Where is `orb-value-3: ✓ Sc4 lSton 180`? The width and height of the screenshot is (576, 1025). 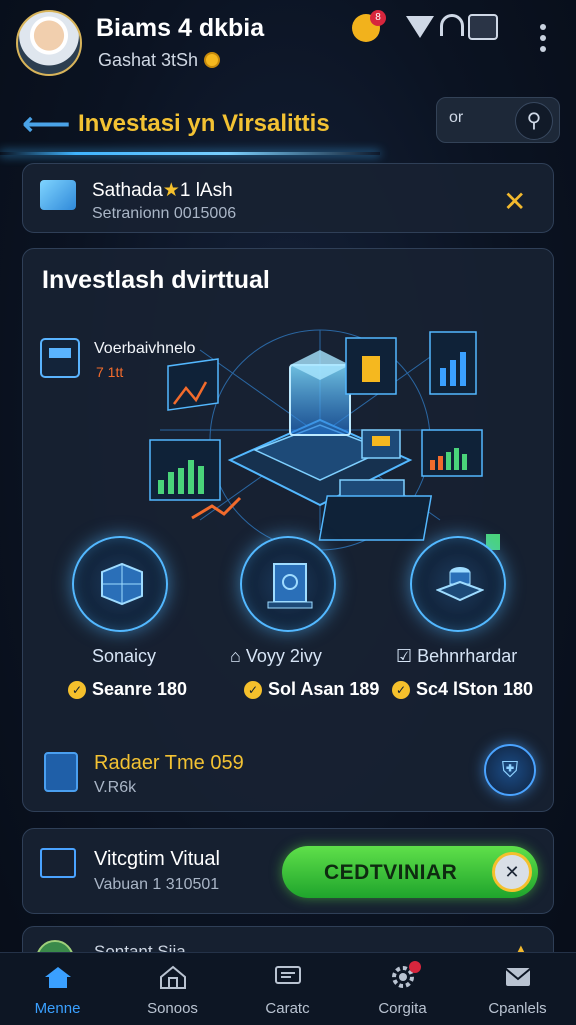 orb-value-3: ✓ Sc4 lSton 180 is located at coordinates (462, 689).